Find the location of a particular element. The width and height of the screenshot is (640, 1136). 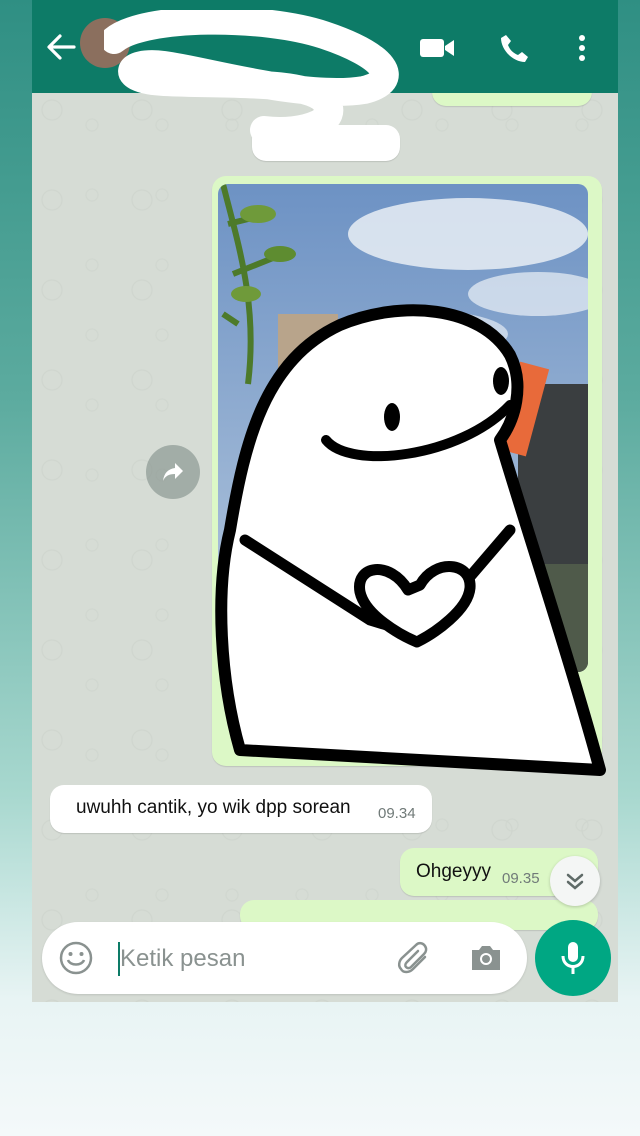

attach-icon is located at coordinates (415, 960).